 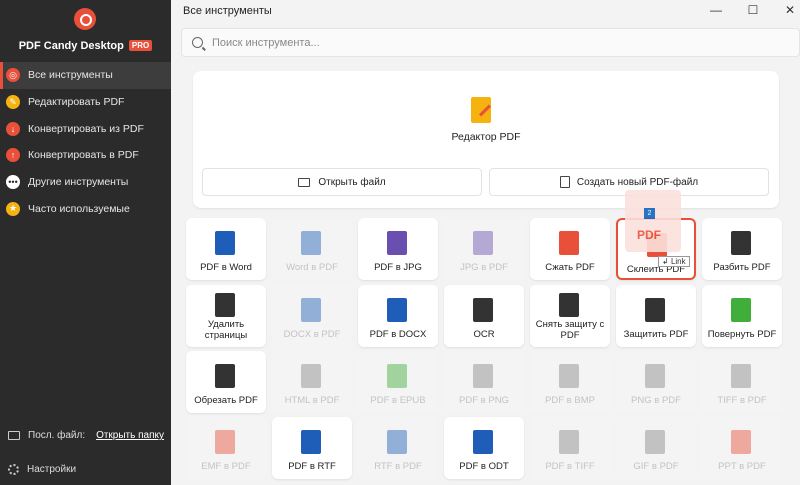 I want to click on tool-tile: GIF в PDF, so click(x=656, y=448).